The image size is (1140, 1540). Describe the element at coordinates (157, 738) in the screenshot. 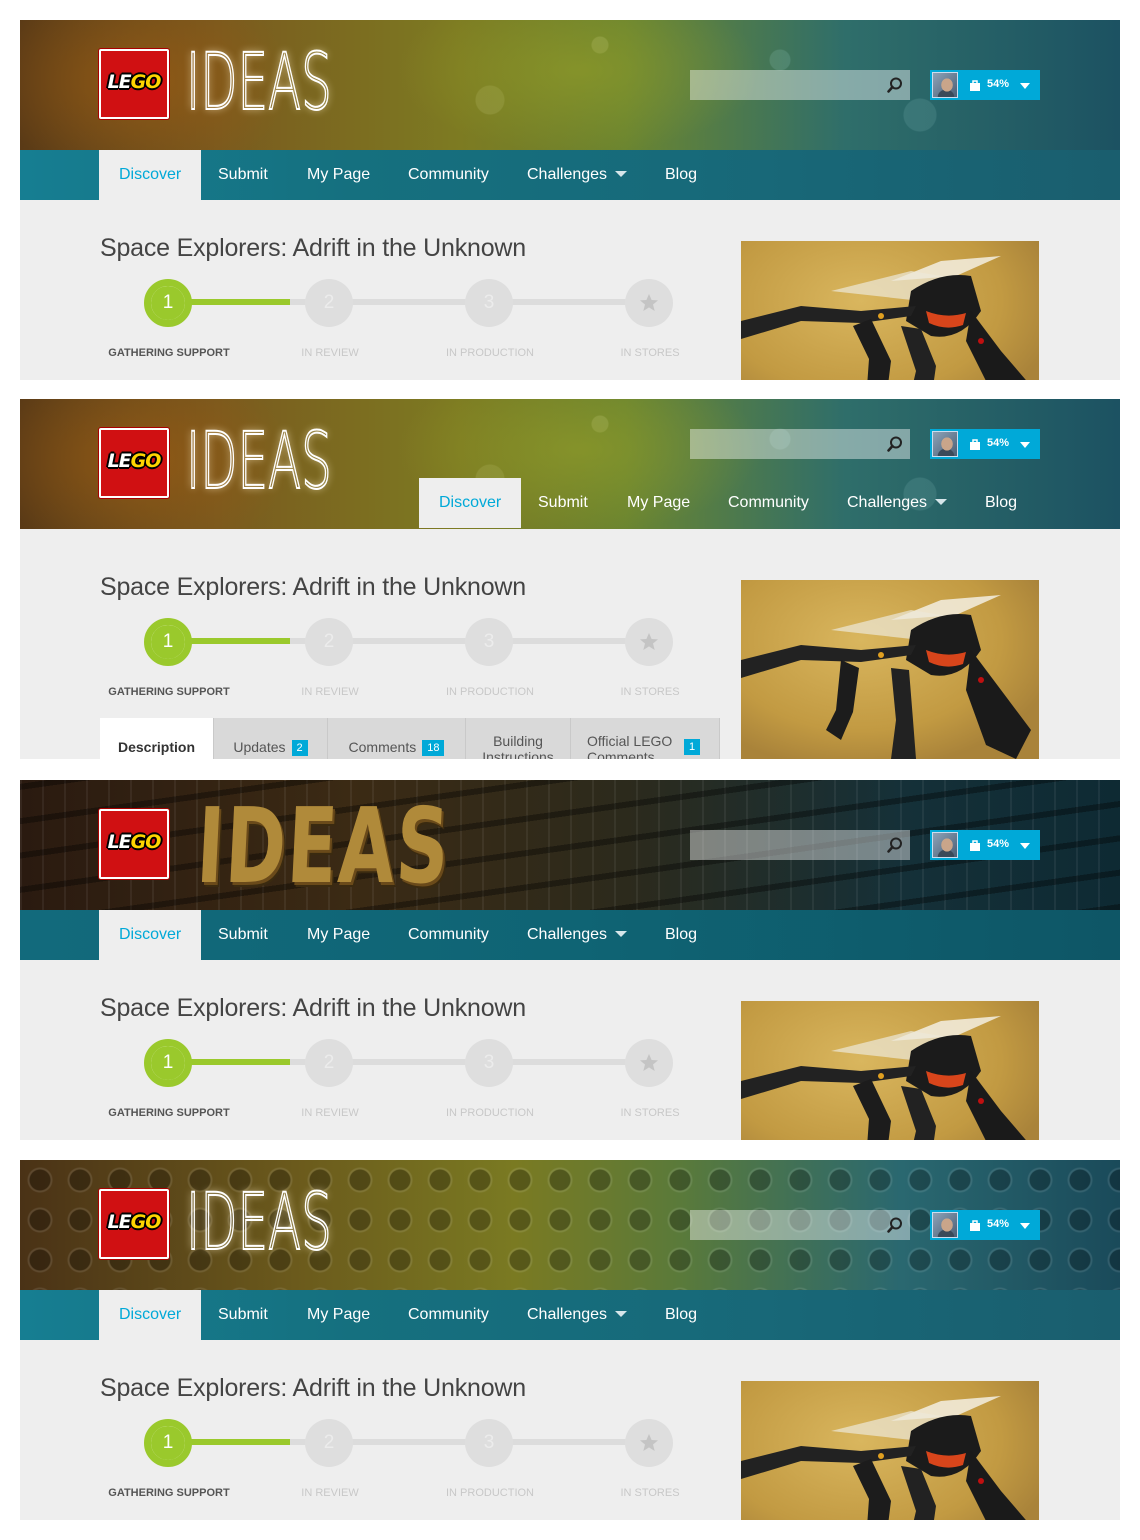

I see `tab-description: Description` at that location.